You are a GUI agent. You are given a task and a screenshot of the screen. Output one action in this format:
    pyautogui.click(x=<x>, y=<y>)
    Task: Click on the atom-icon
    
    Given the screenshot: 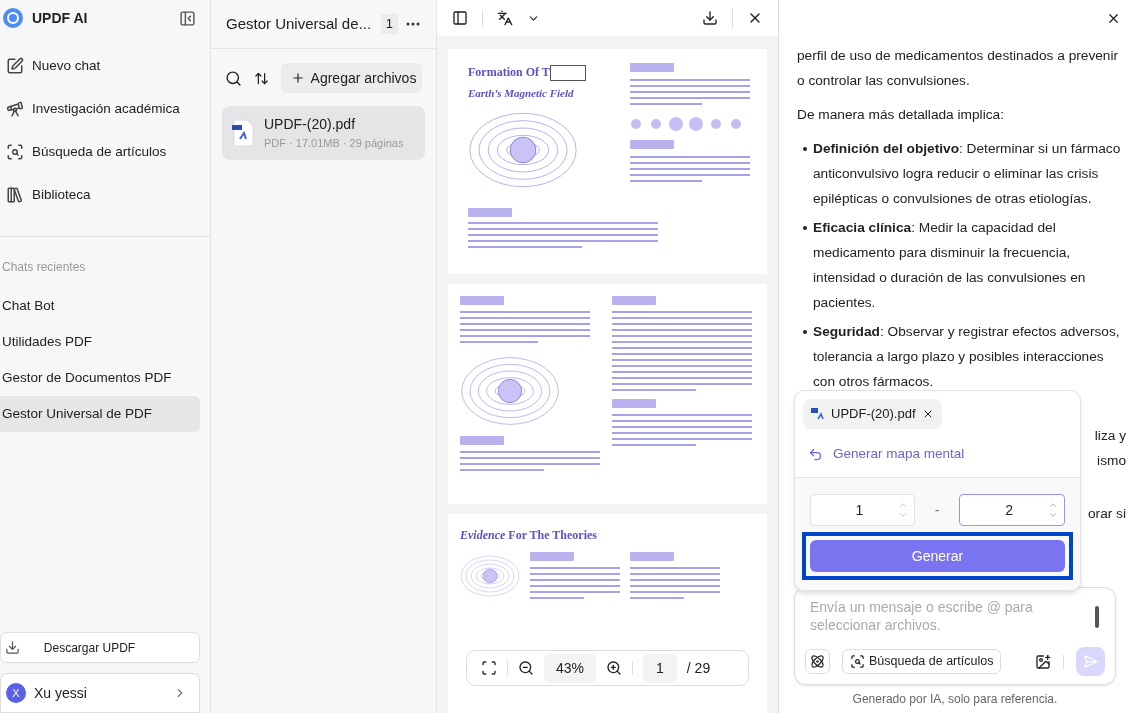 What is the action you would take?
    pyautogui.click(x=817, y=661)
    